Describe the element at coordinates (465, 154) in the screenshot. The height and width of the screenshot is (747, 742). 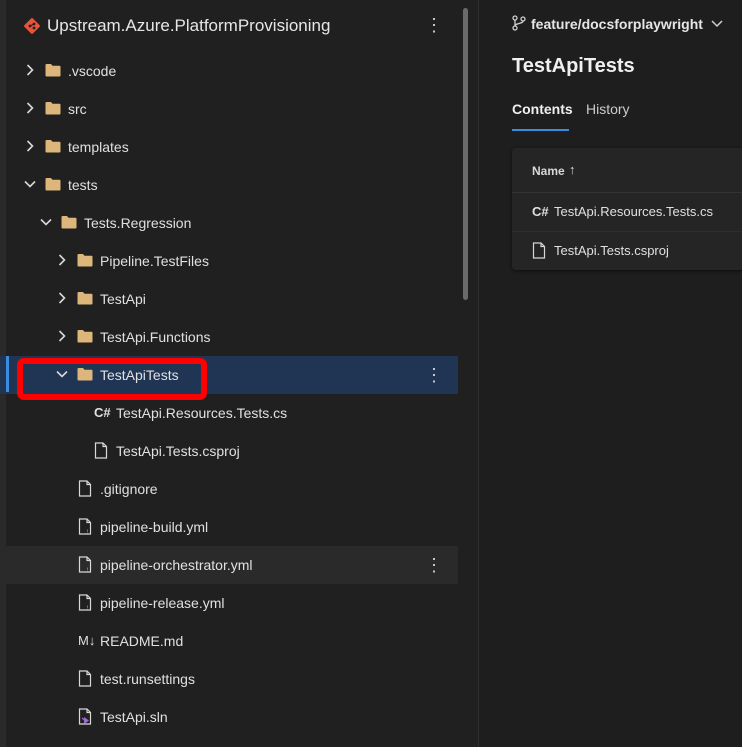
I see `tree-scrollbar` at that location.